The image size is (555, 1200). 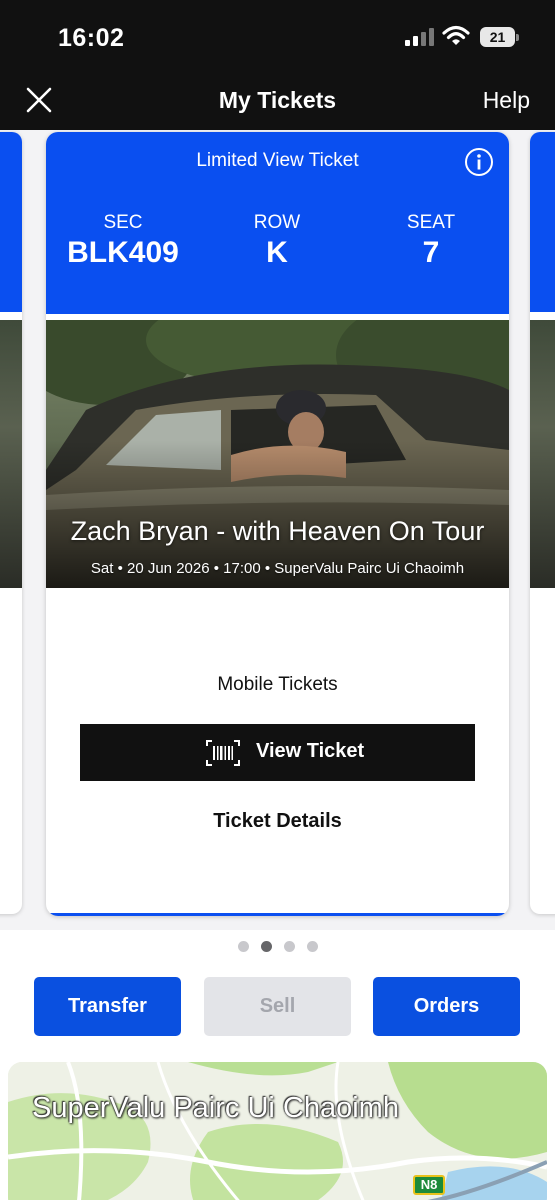 I want to click on section-value: BLK409, so click(x=123, y=252).